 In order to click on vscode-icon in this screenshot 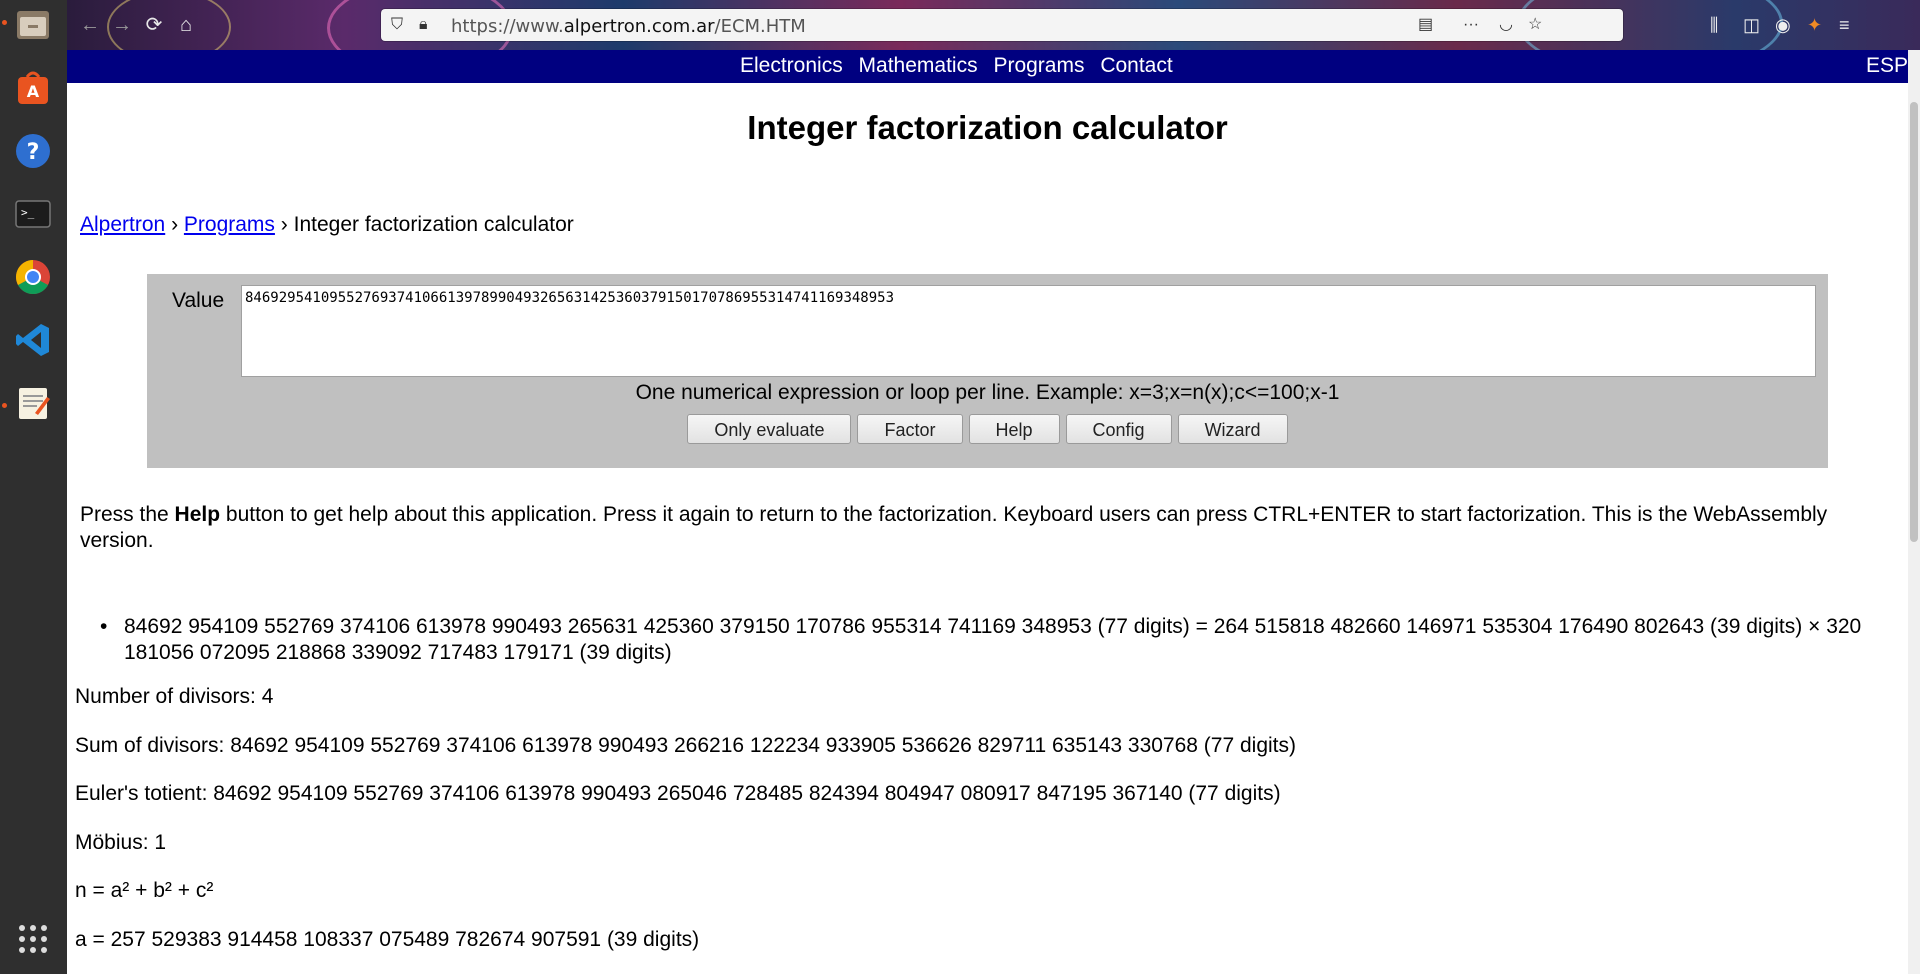, I will do `click(33, 340)`.